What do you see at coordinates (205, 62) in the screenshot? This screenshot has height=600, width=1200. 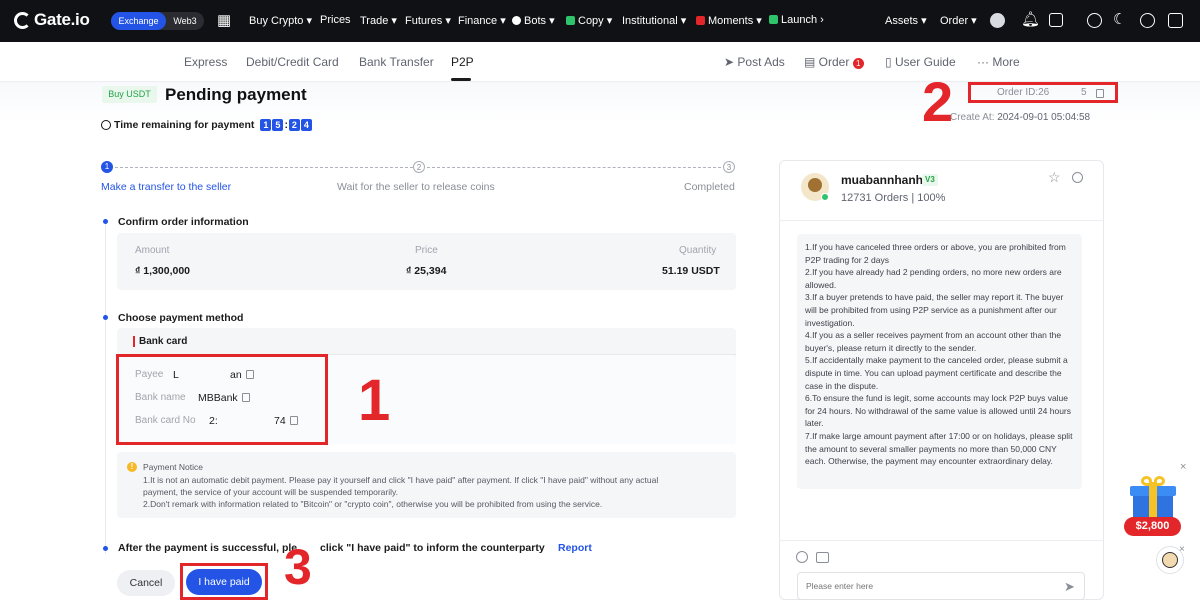 I see `tab-express: Express` at bounding box center [205, 62].